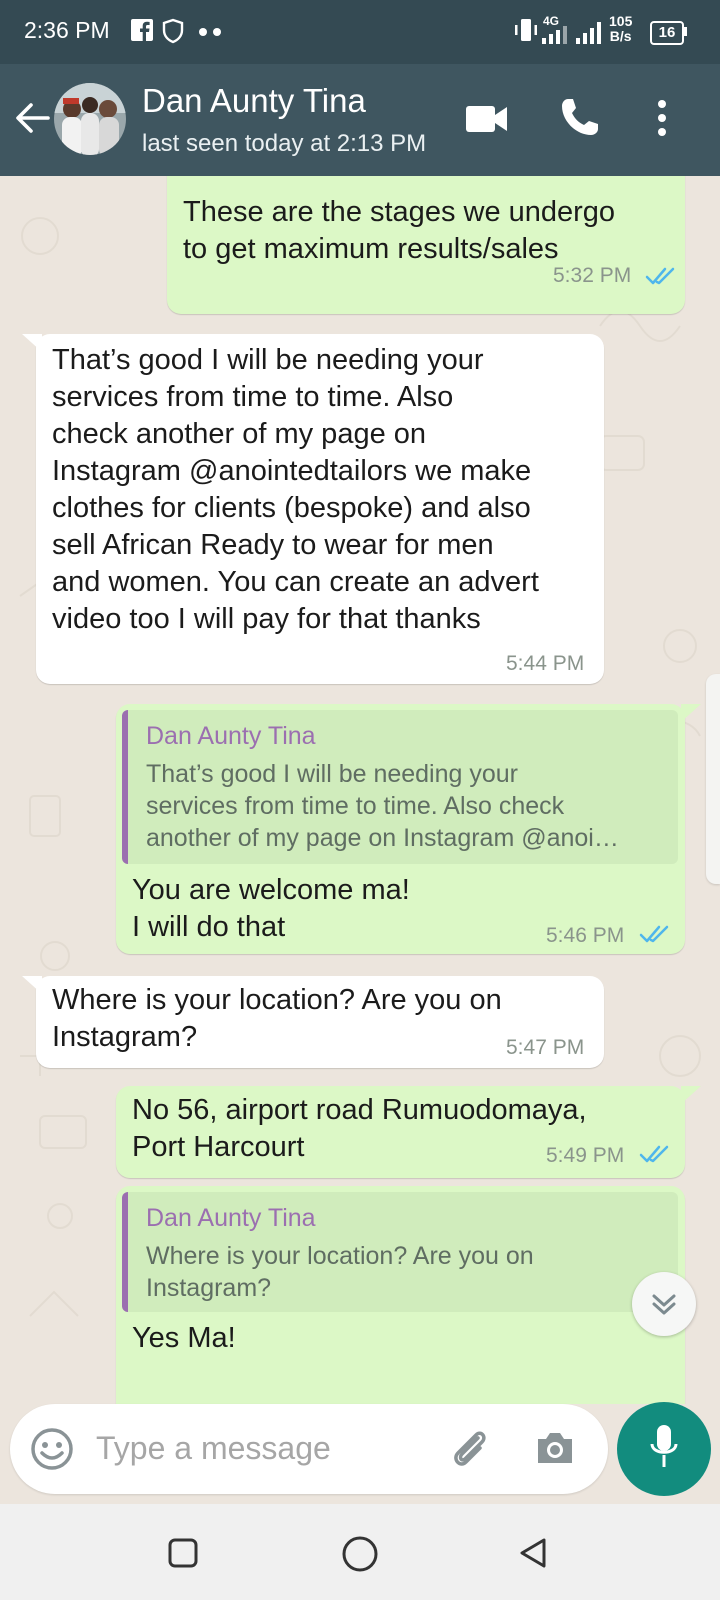  What do you see at coordinates (585, 935) in the screenshot?
I see `message-time: 5:46 PM` at bounding box center [585, 935].